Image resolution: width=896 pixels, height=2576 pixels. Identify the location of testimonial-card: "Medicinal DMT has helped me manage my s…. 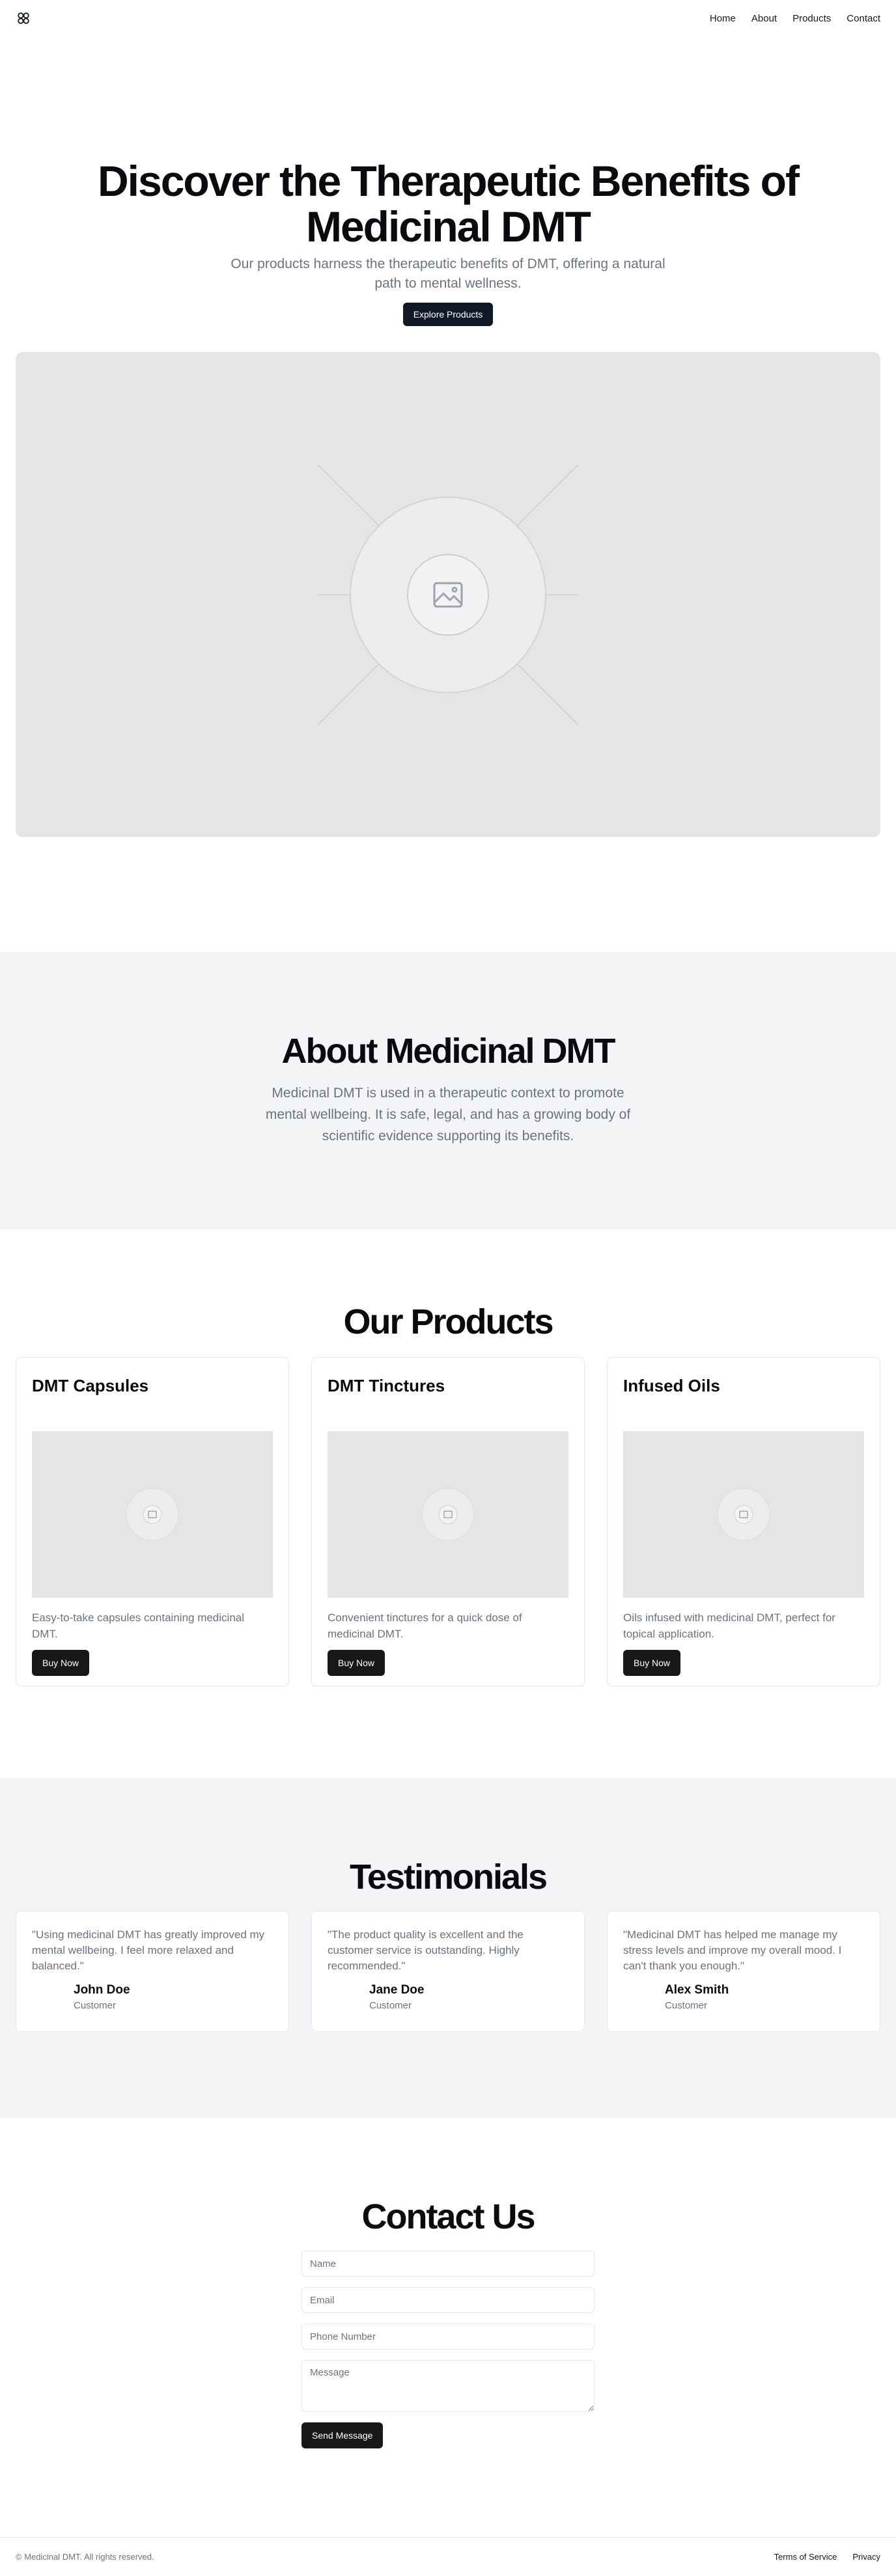
(744, 1971).